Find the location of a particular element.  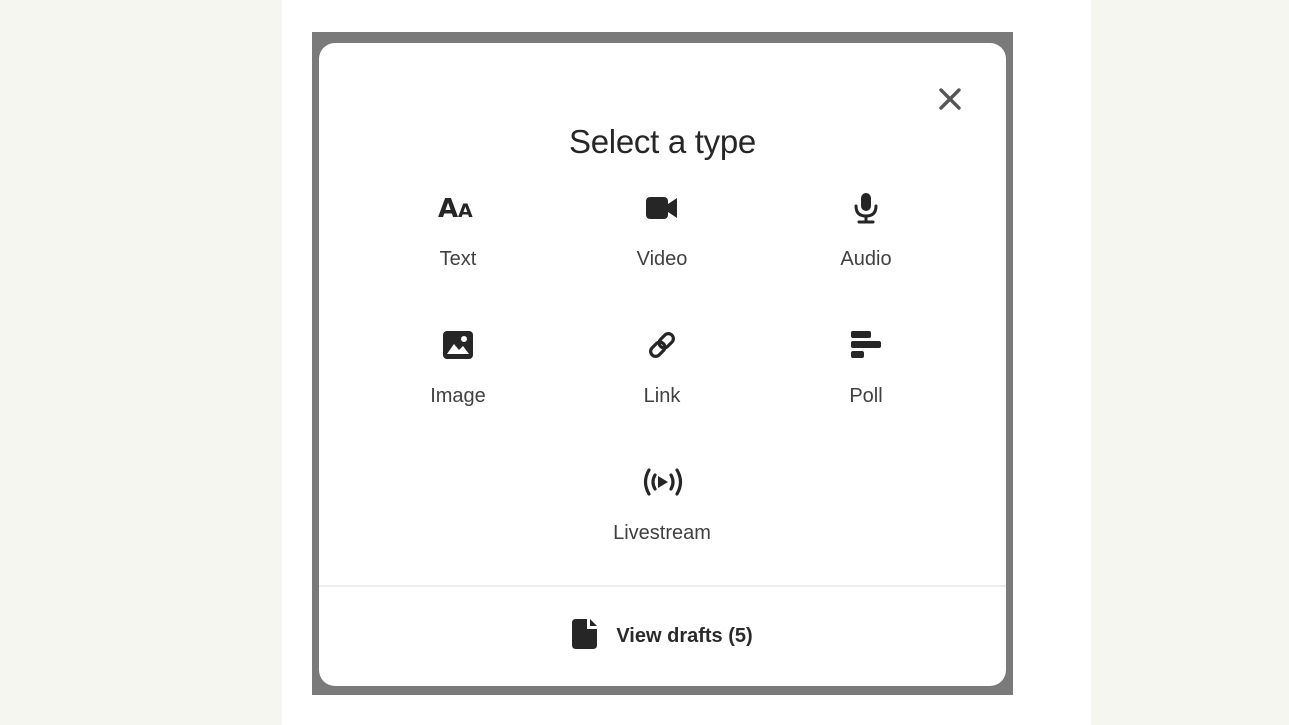

video-camera-icon is located at coordinates (662, 208).